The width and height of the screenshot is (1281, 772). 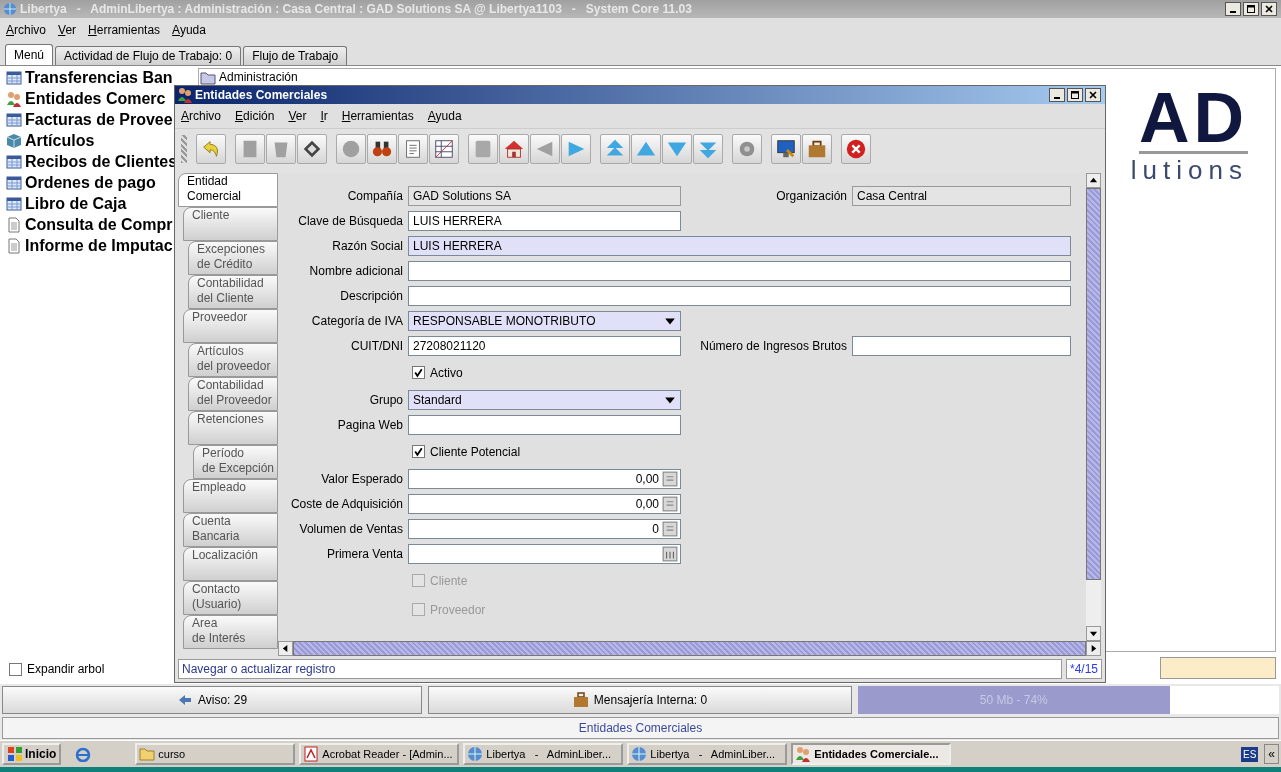 I want to click on tree-item: Transferencias Ban, so click(x=86, y=77).